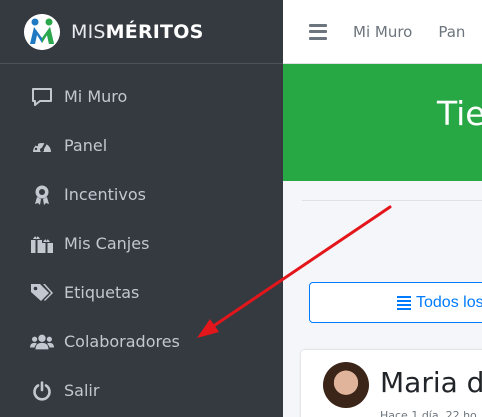 The height and width of the screenshot is (417, 482). Describe the element at coordinates (451, 32) in the screenshot. I see `topnav-link-panel: Pan` at that location.